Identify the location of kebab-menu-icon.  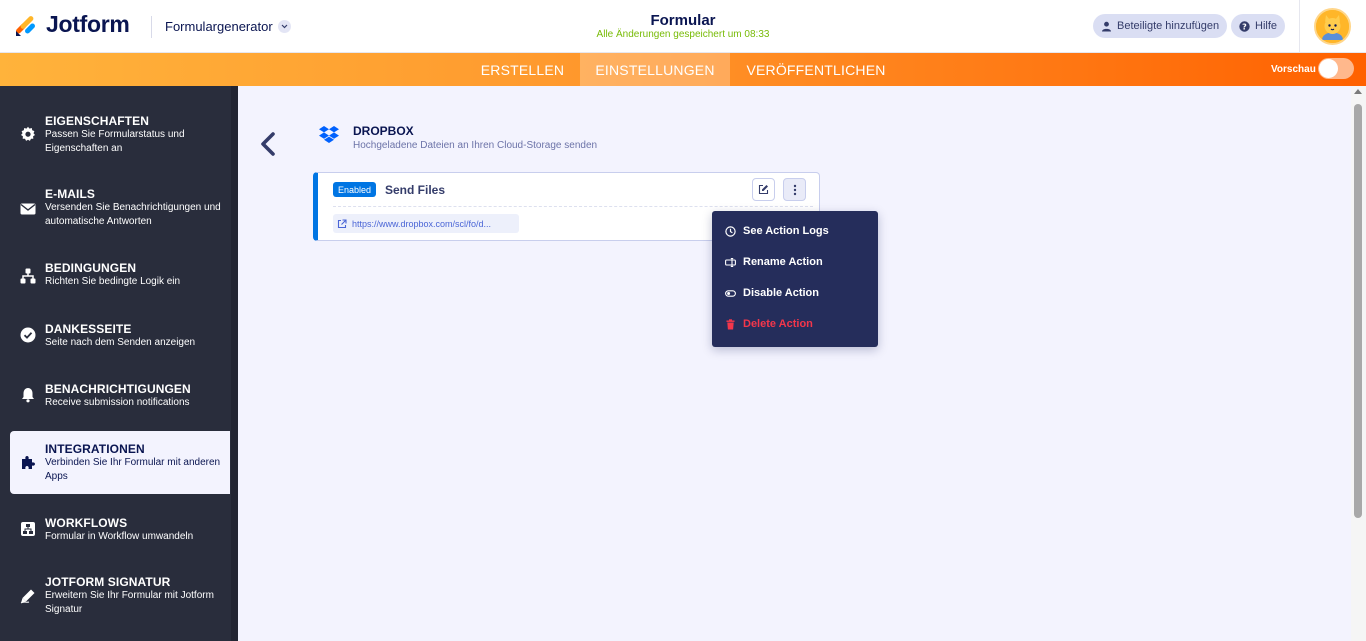
(794, 189).